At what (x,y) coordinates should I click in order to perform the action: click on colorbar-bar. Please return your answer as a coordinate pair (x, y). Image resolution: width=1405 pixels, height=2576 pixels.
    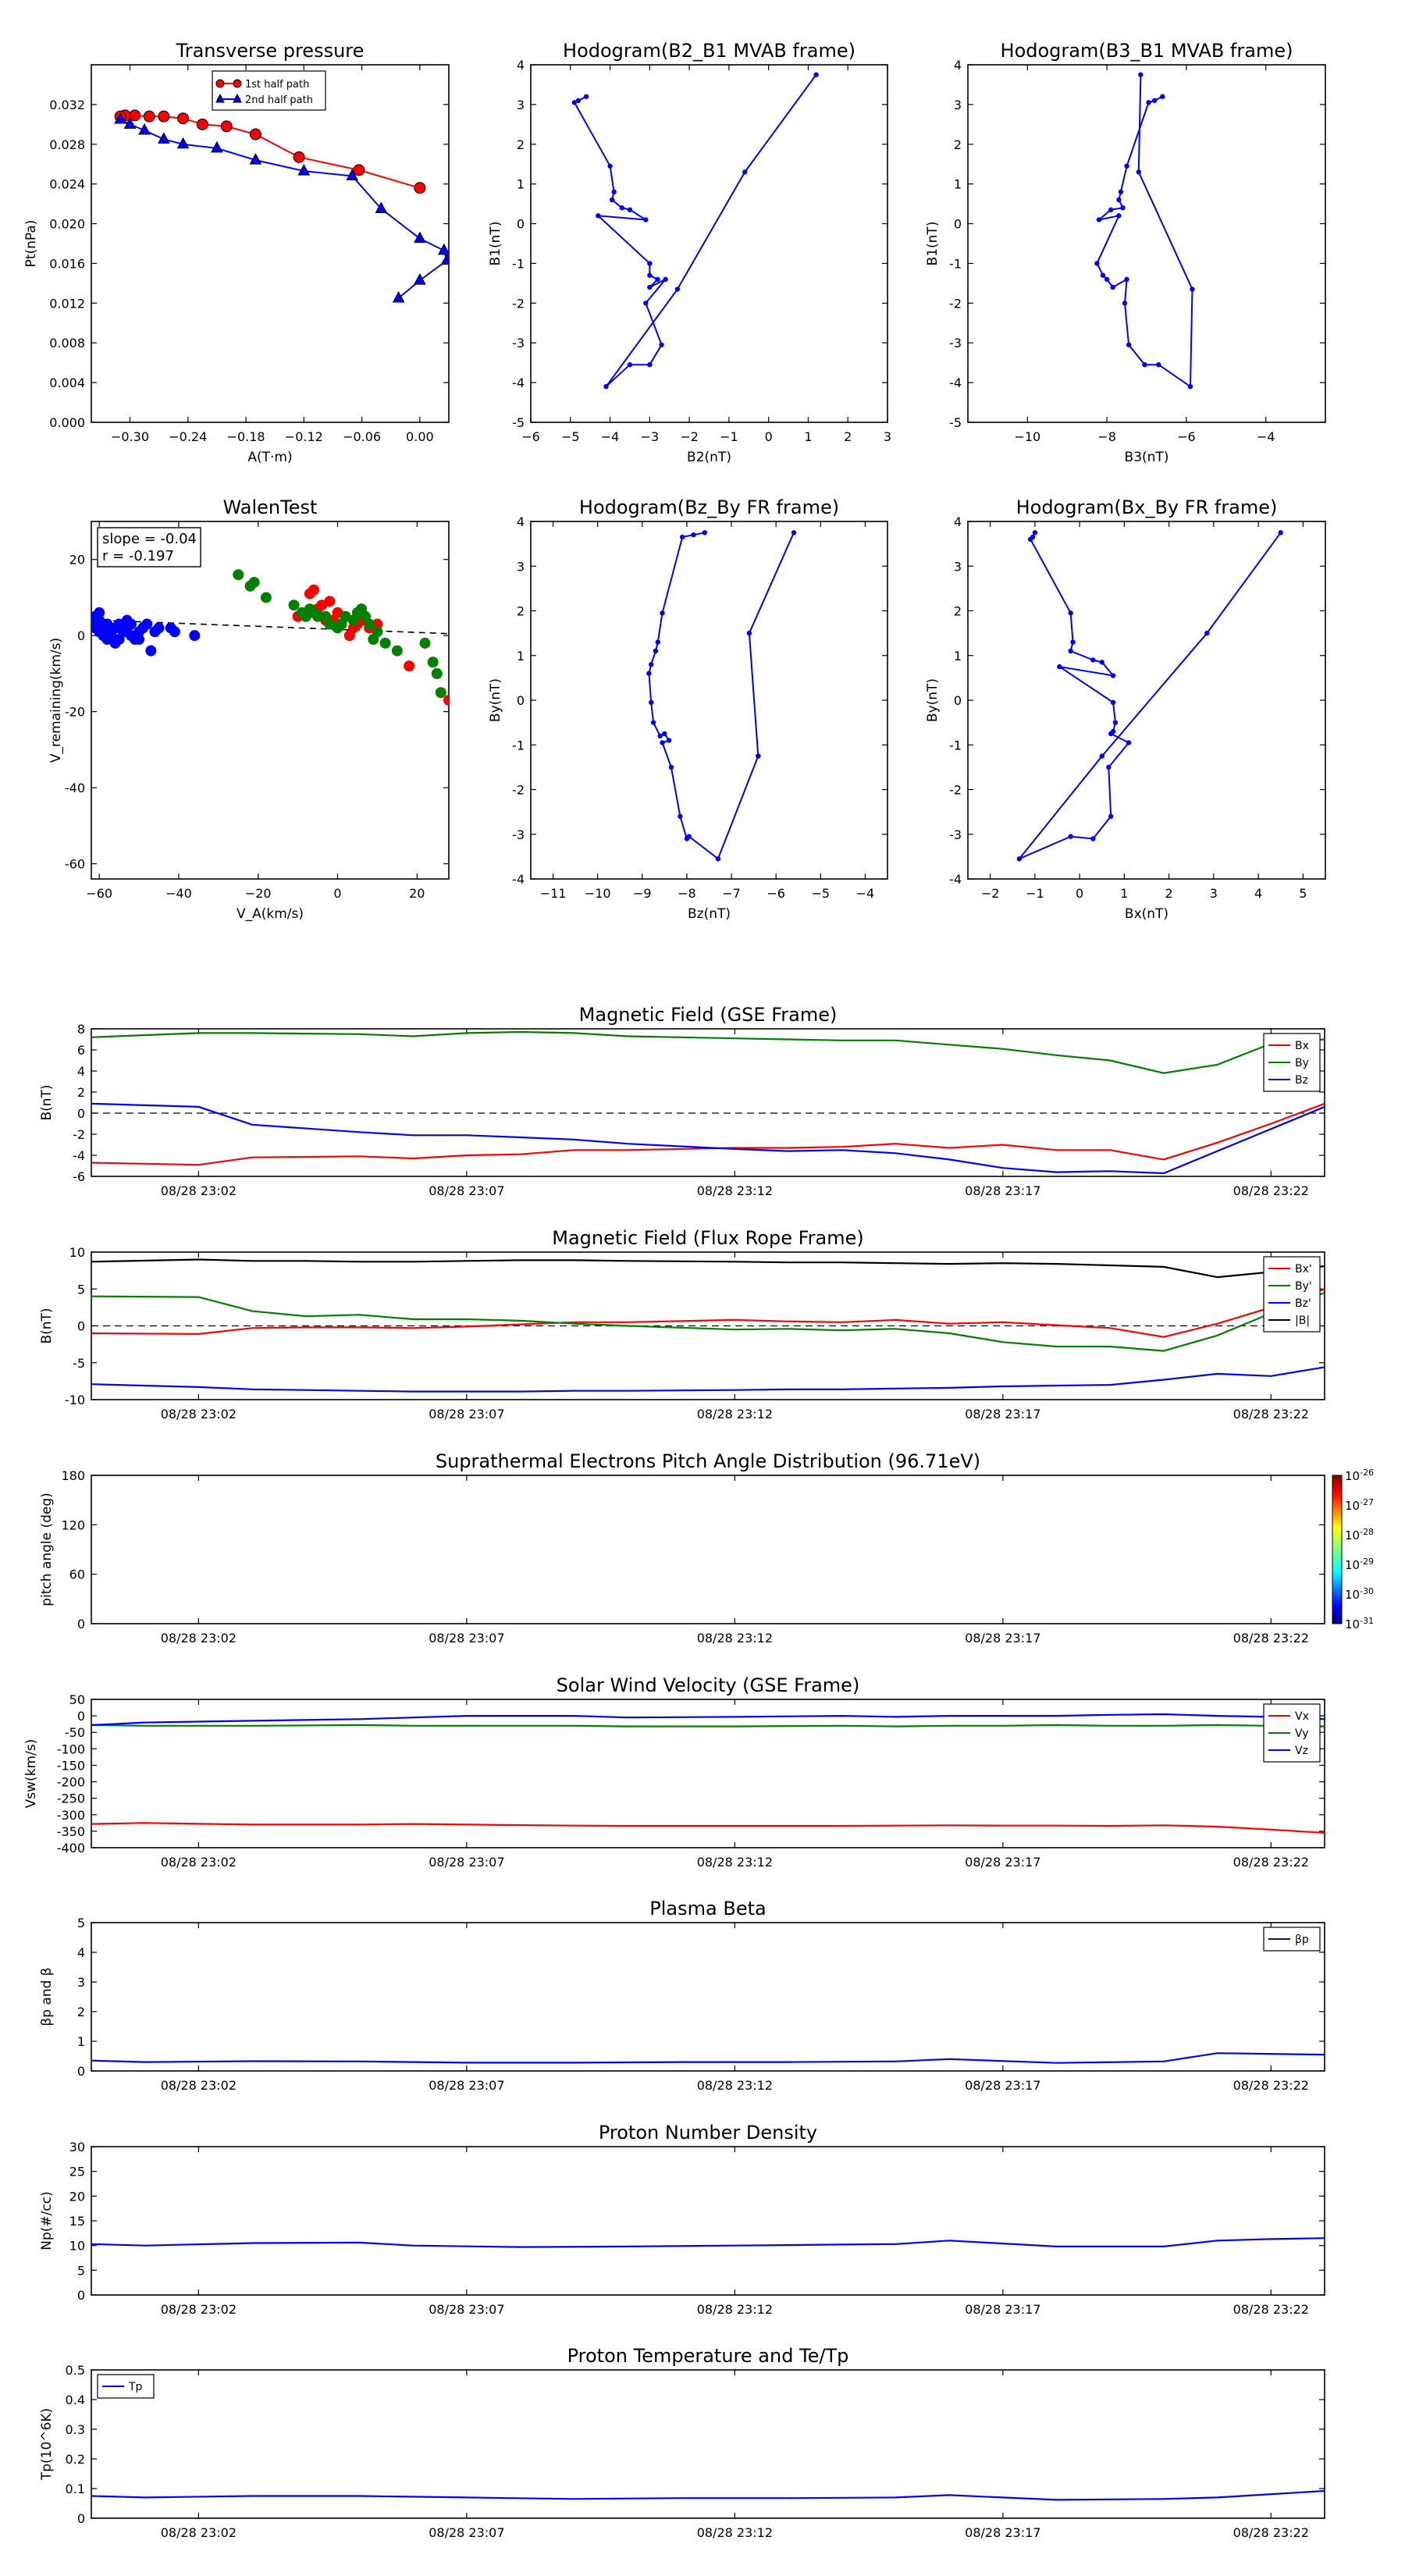
    Looking at the image, I should click on (1338, 1549).